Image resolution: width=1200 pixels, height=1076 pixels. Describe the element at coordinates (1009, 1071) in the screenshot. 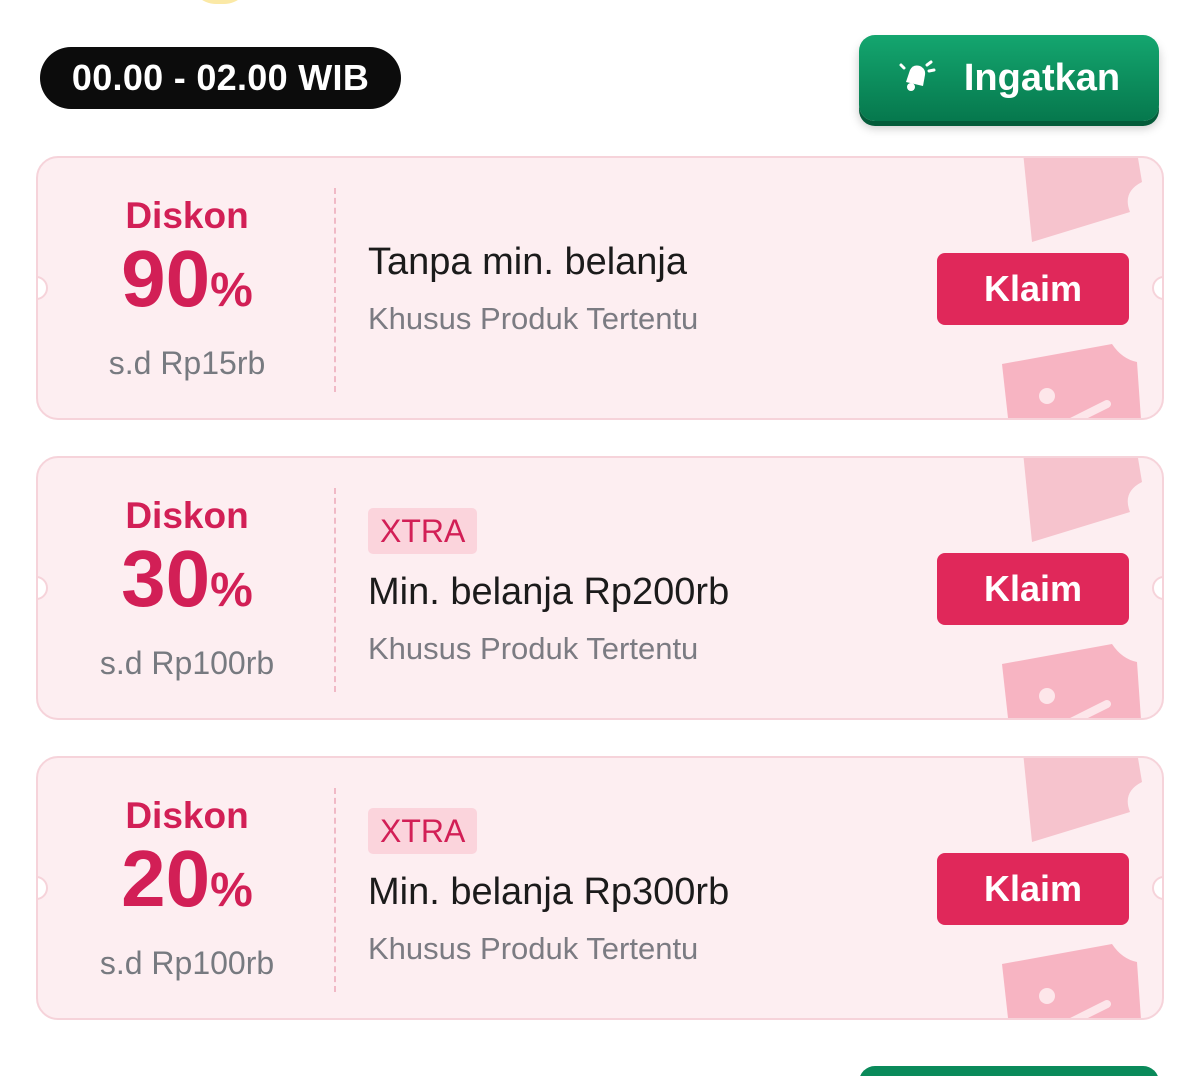

I see `next-remind-button-edge` at that location.